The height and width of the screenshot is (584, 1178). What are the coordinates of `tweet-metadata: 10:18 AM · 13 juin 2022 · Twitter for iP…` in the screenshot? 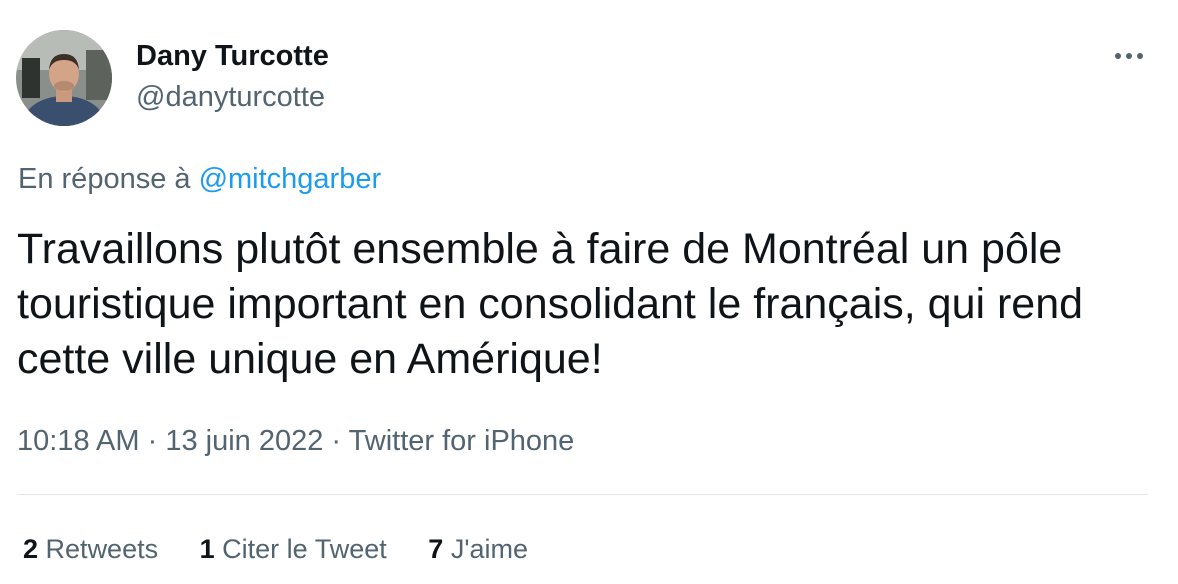 It's located at (295, 441).